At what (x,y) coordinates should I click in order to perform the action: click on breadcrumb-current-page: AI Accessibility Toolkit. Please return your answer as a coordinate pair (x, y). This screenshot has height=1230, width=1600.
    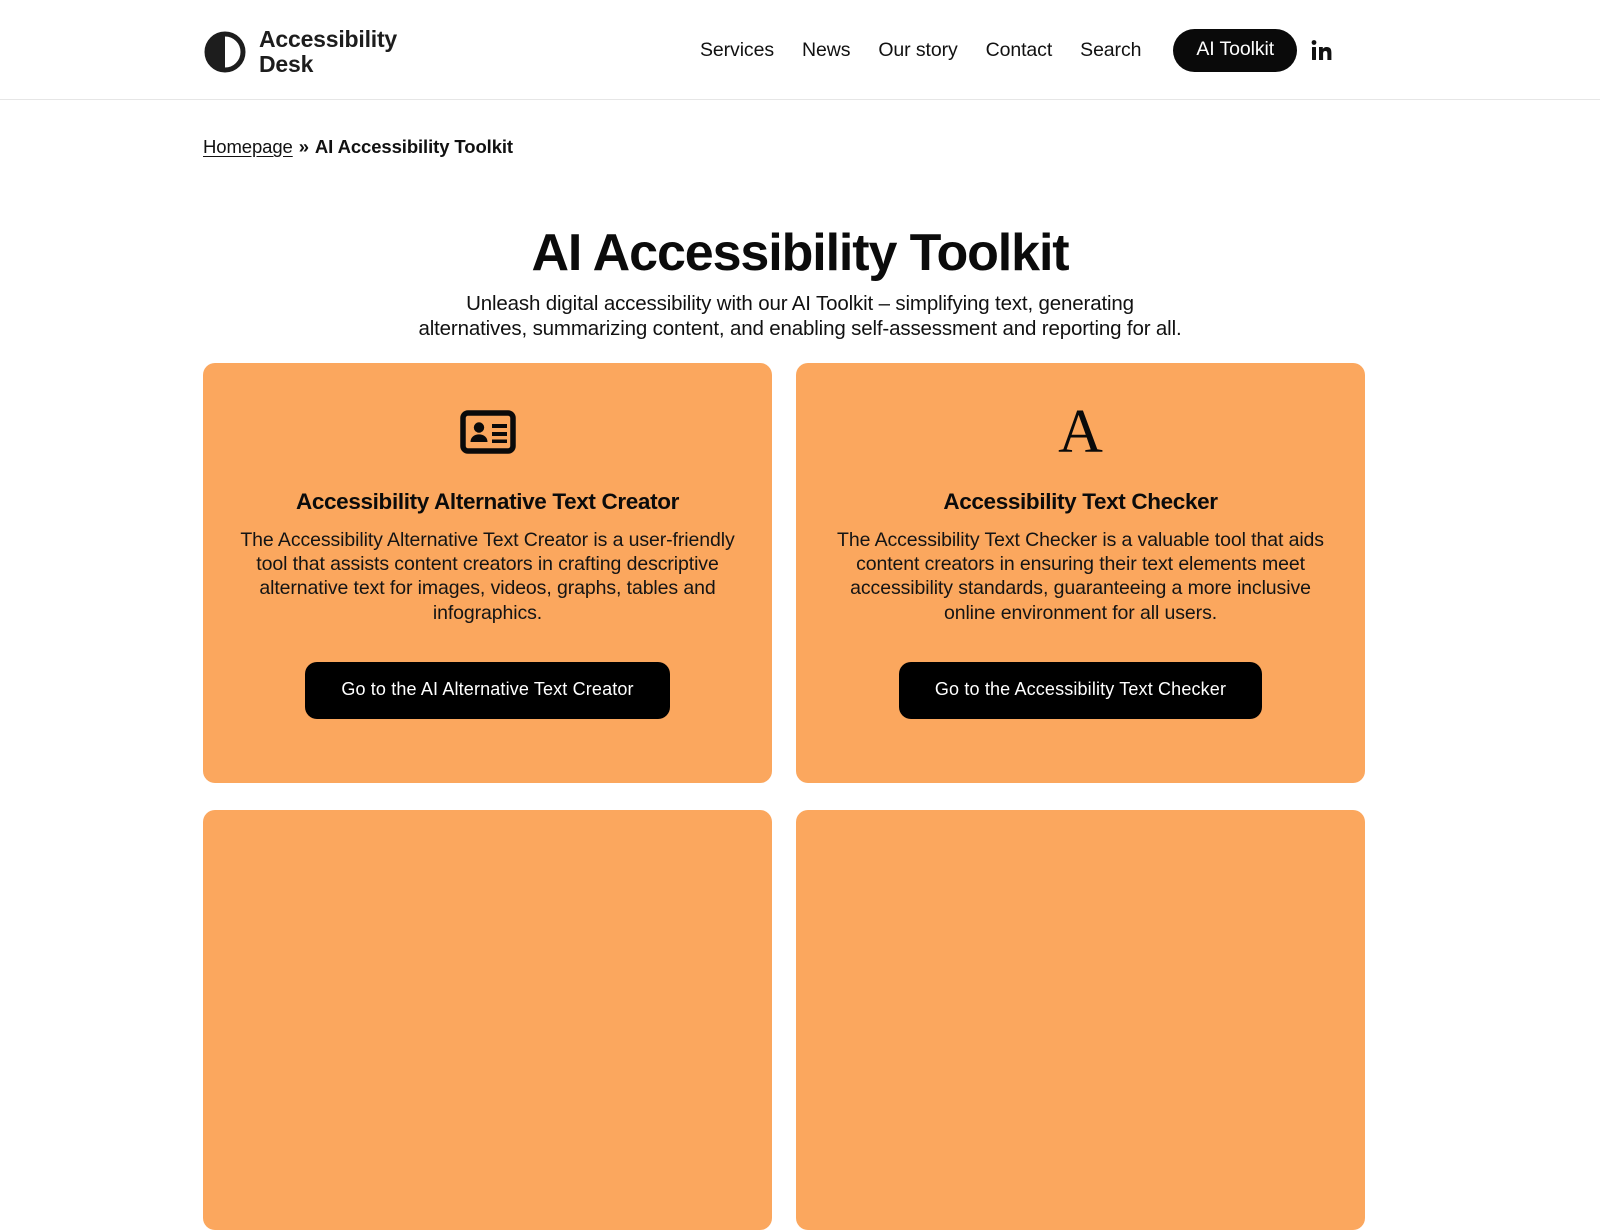
    Looking at the image, I should click on (413, 146).